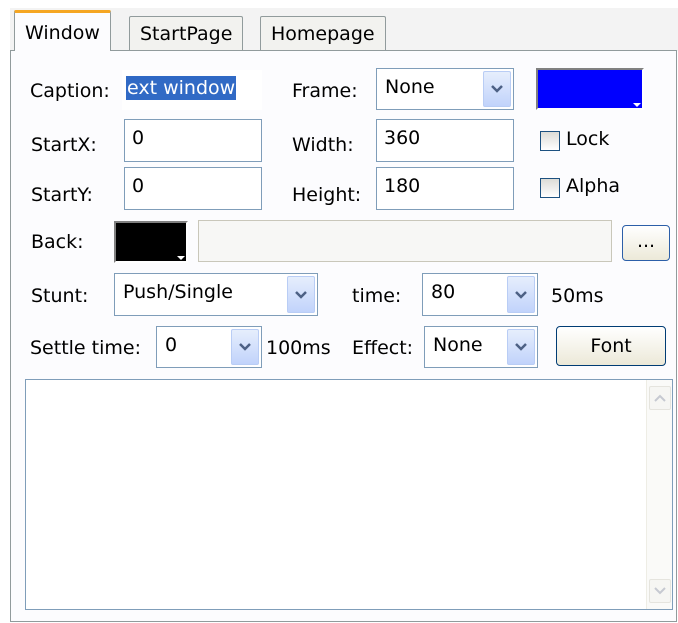  I want to click on frame-select: None, so click(445, 89).